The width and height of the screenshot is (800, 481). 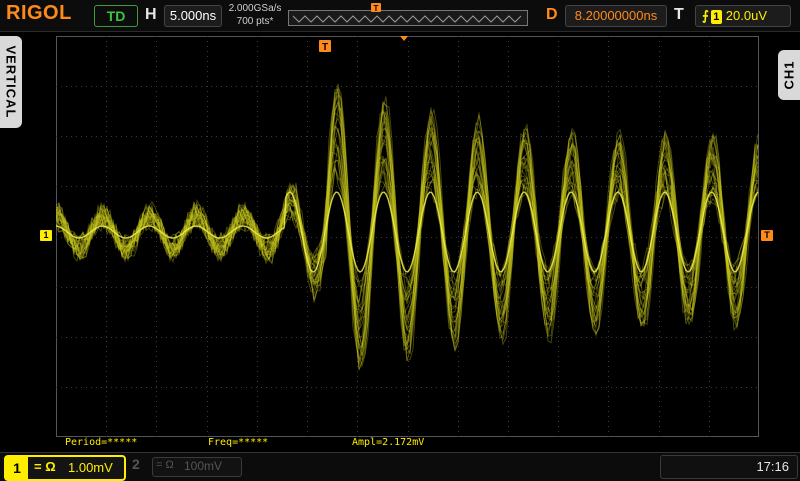 What do you see at coordinates (238, 442) in the screenshot?
I see `measurement-frequency: Freq=*****` at bounding box center [238, 442].